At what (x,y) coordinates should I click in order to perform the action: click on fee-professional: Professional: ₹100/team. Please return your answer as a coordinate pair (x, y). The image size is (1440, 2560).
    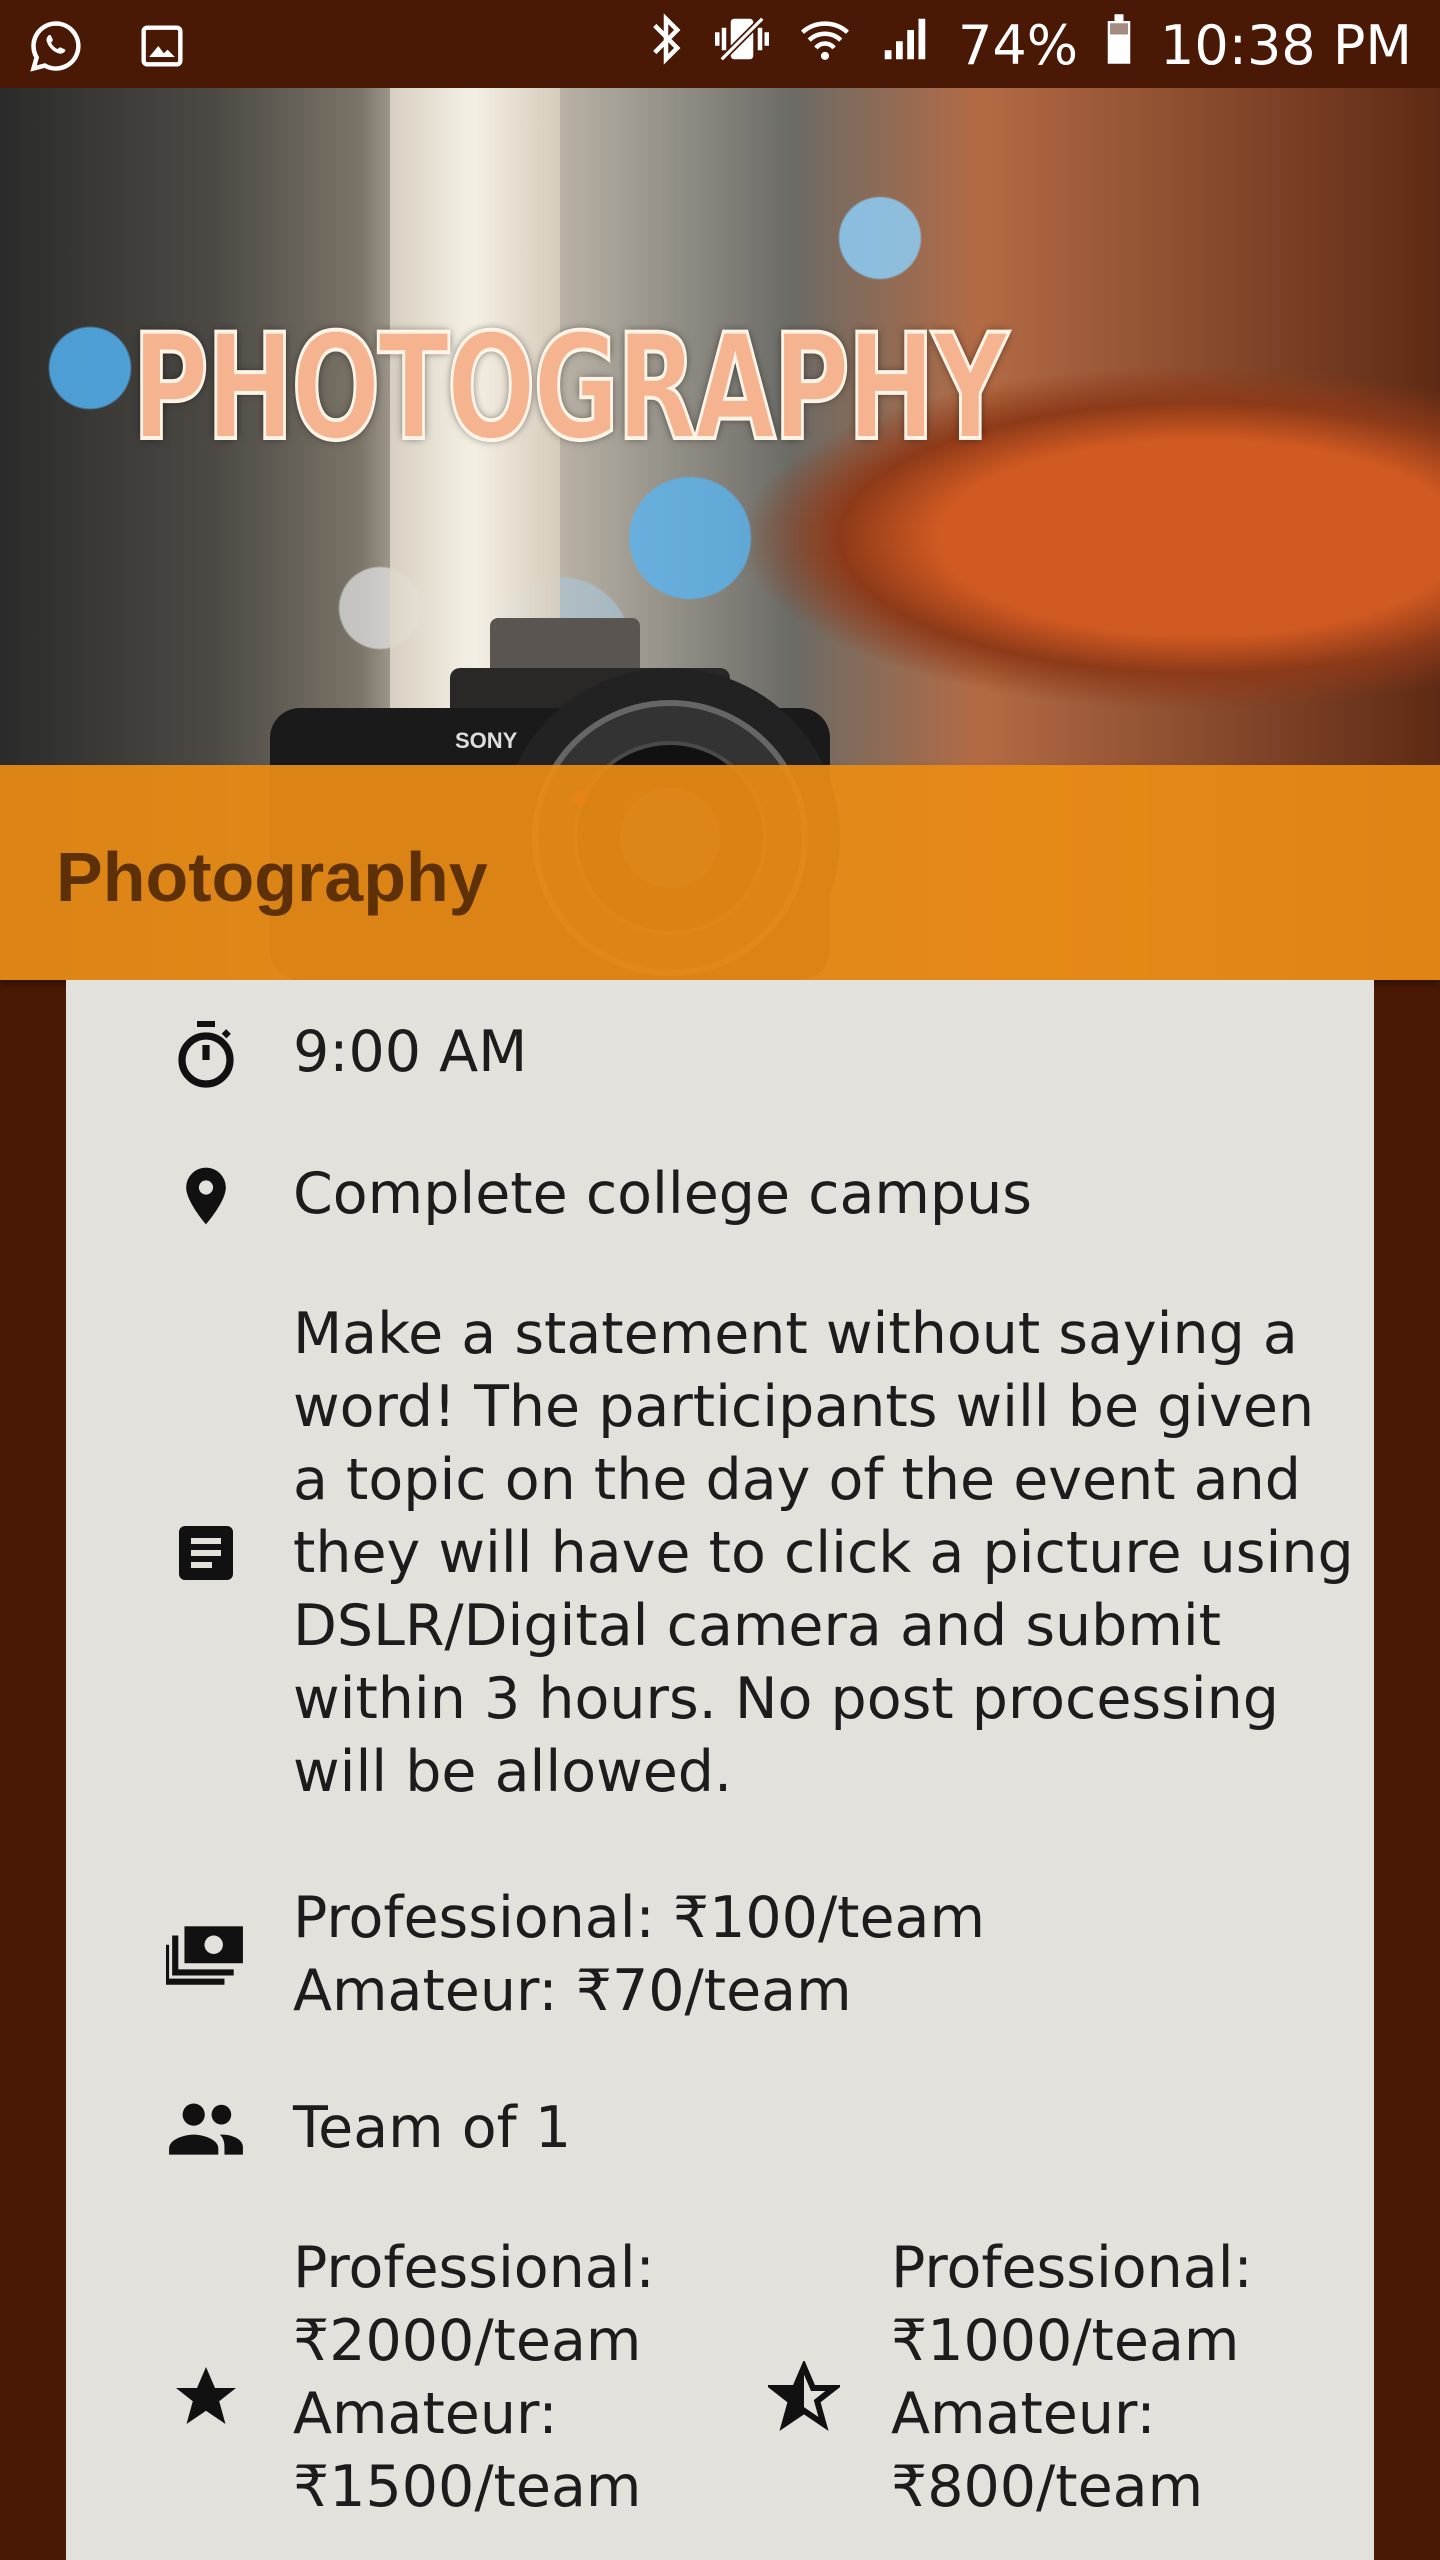
    Looking at the image, I should click on (639, 1918).